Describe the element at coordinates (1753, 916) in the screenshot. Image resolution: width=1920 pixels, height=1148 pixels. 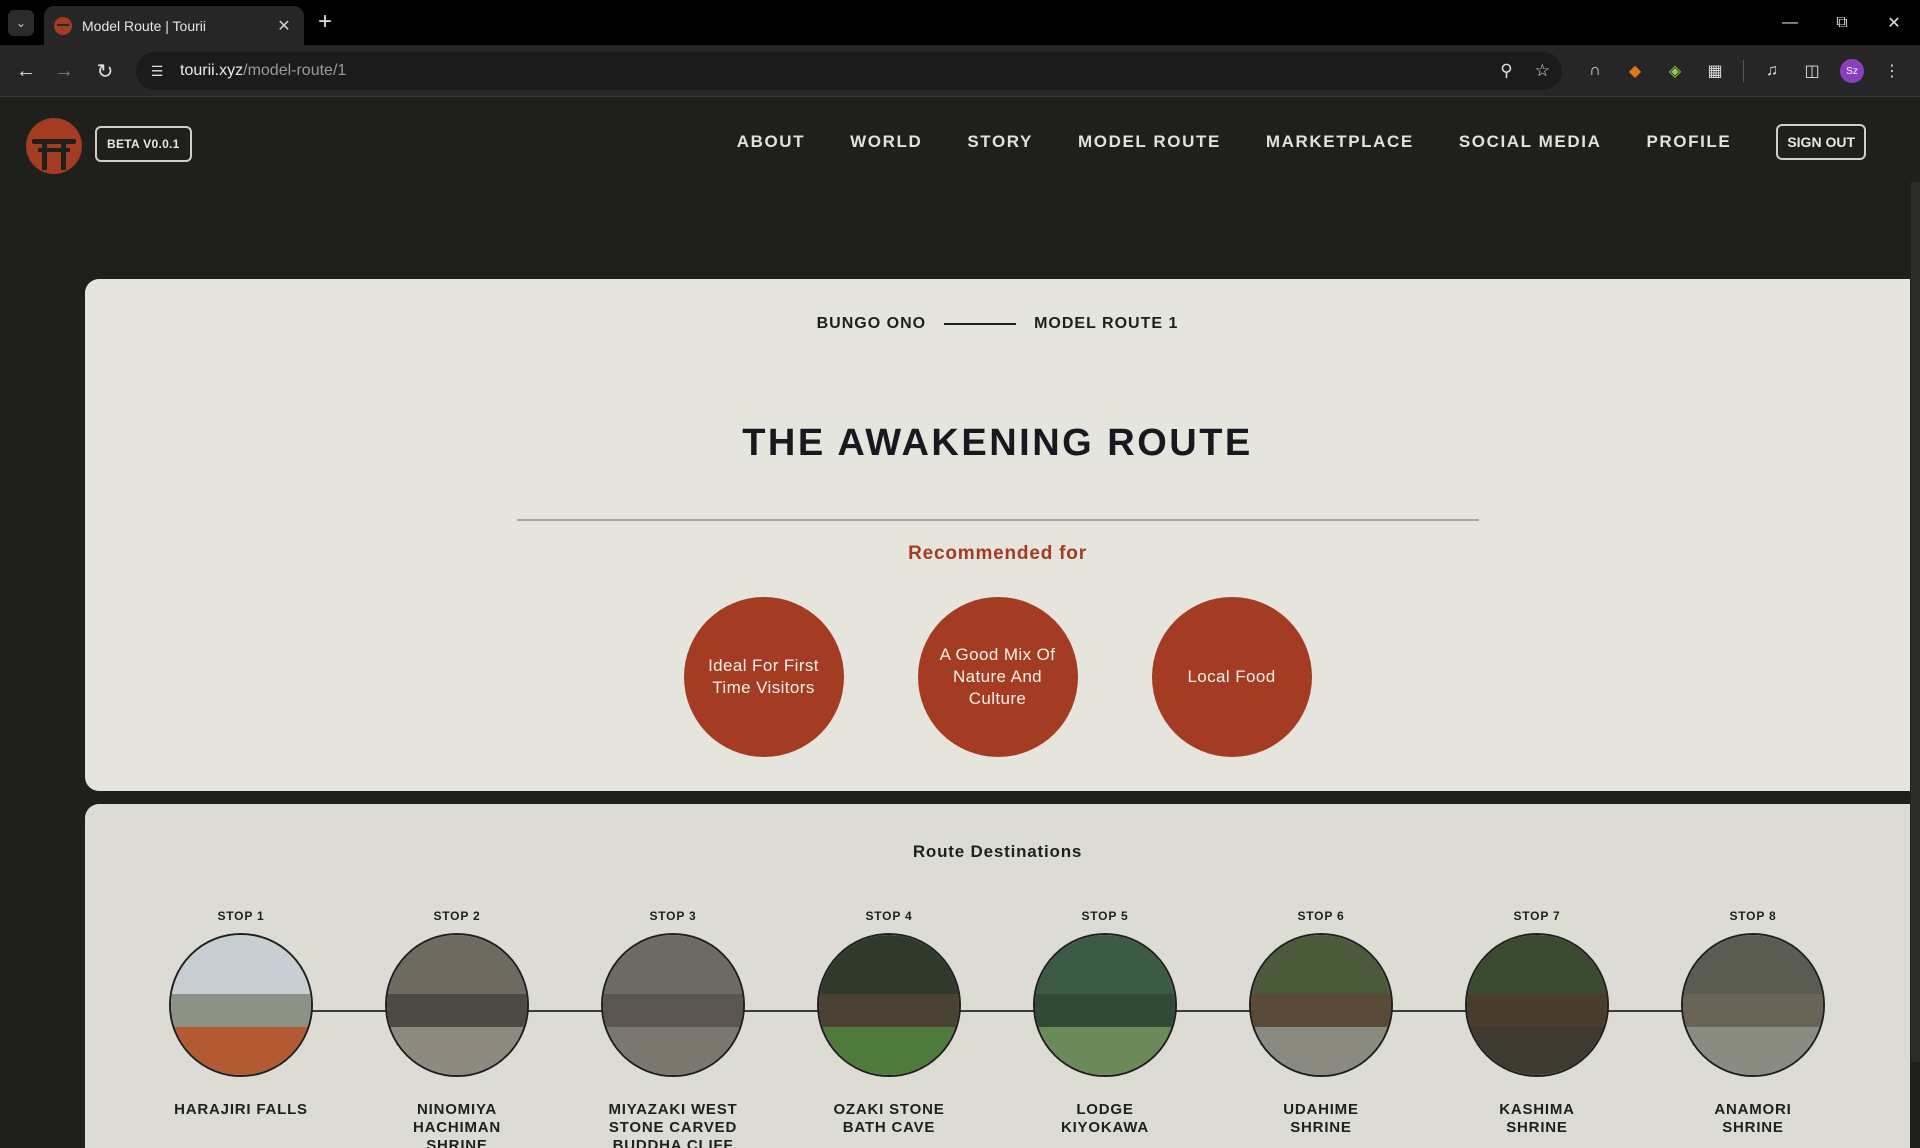
I see `stop-number: STOP 8` at that location.